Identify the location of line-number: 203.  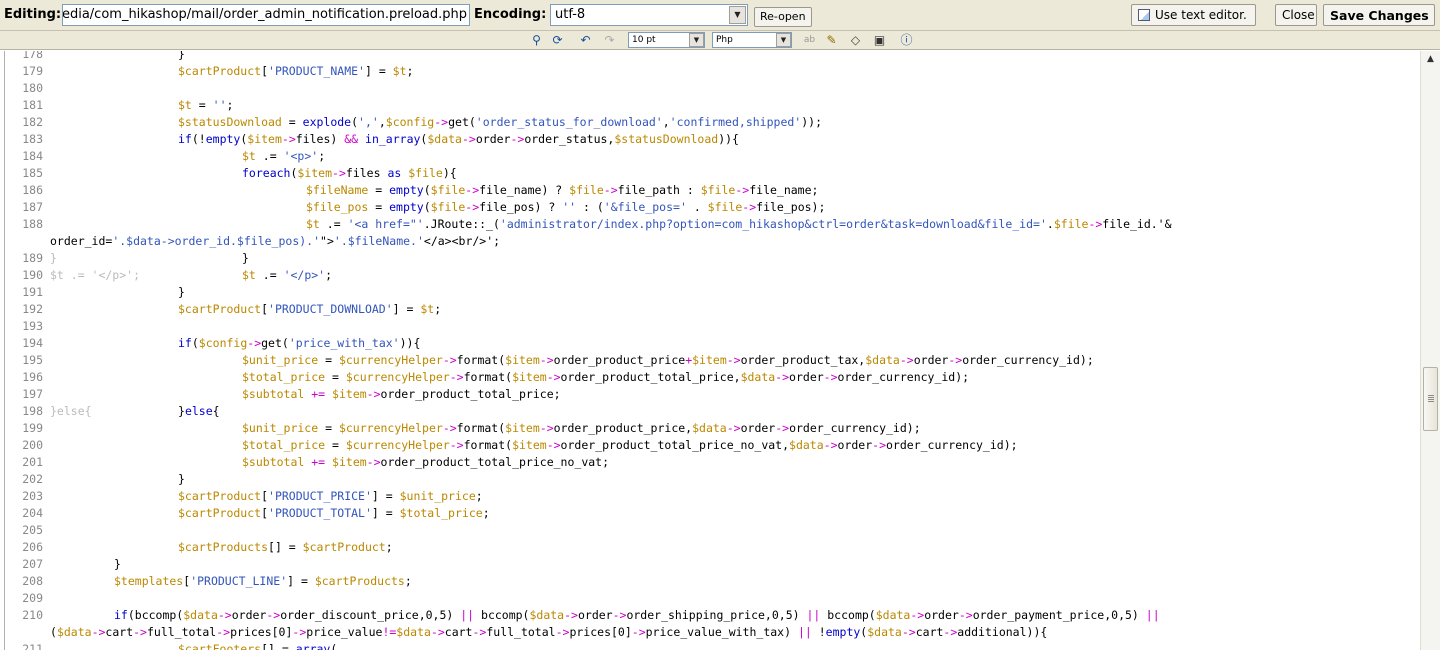
(32, 496).